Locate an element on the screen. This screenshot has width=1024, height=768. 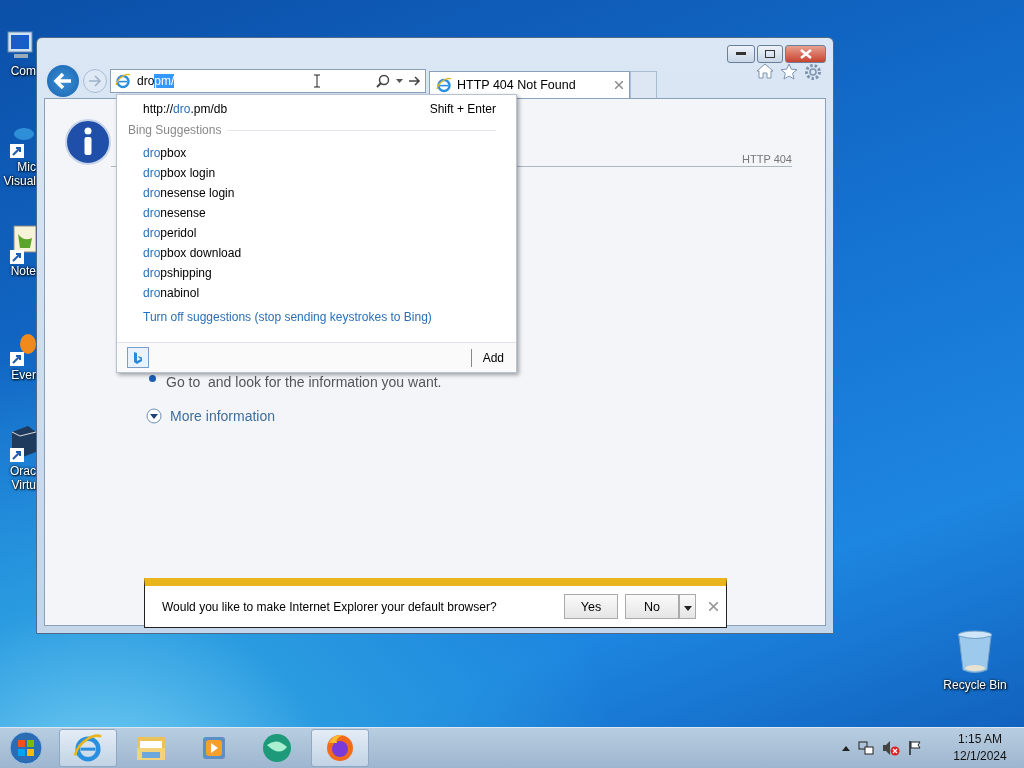
recycle-bin-icon is located at coordinates (975, 652).